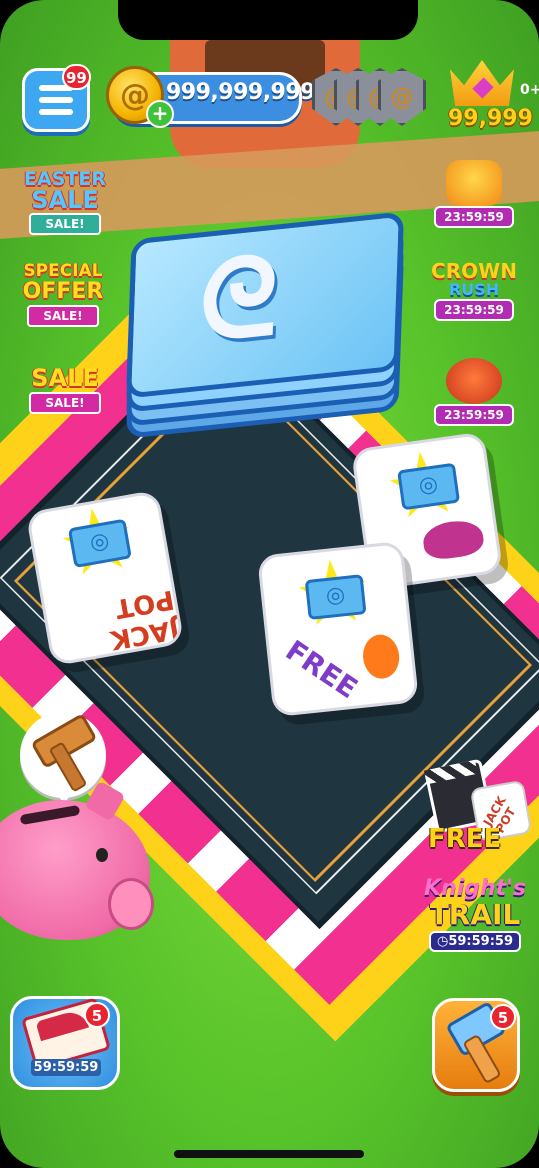 This screenshot has width=539, height=1168. Describe the element at coordinates (131, 904) in the screenshot. I see `piggy-snout` at that location.